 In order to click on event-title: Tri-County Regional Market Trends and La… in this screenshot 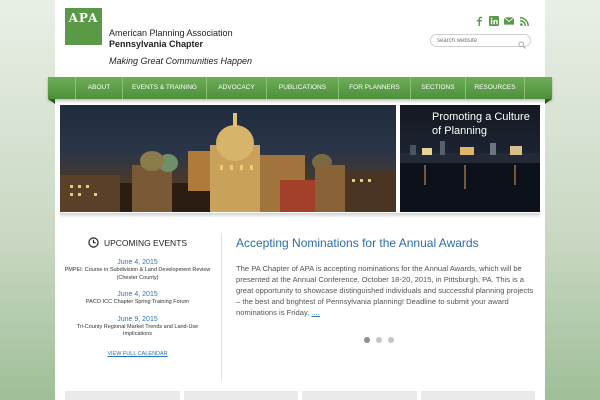, I will do `click(137, 331)`.